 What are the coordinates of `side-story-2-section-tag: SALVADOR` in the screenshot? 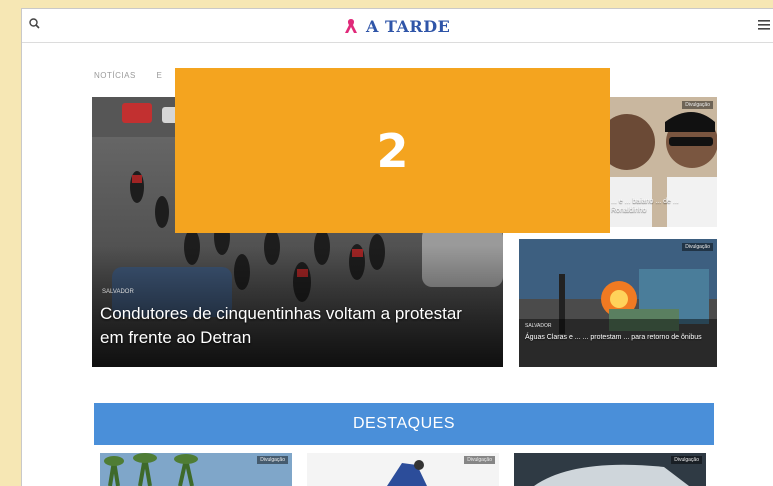 It's located at (538, 326).